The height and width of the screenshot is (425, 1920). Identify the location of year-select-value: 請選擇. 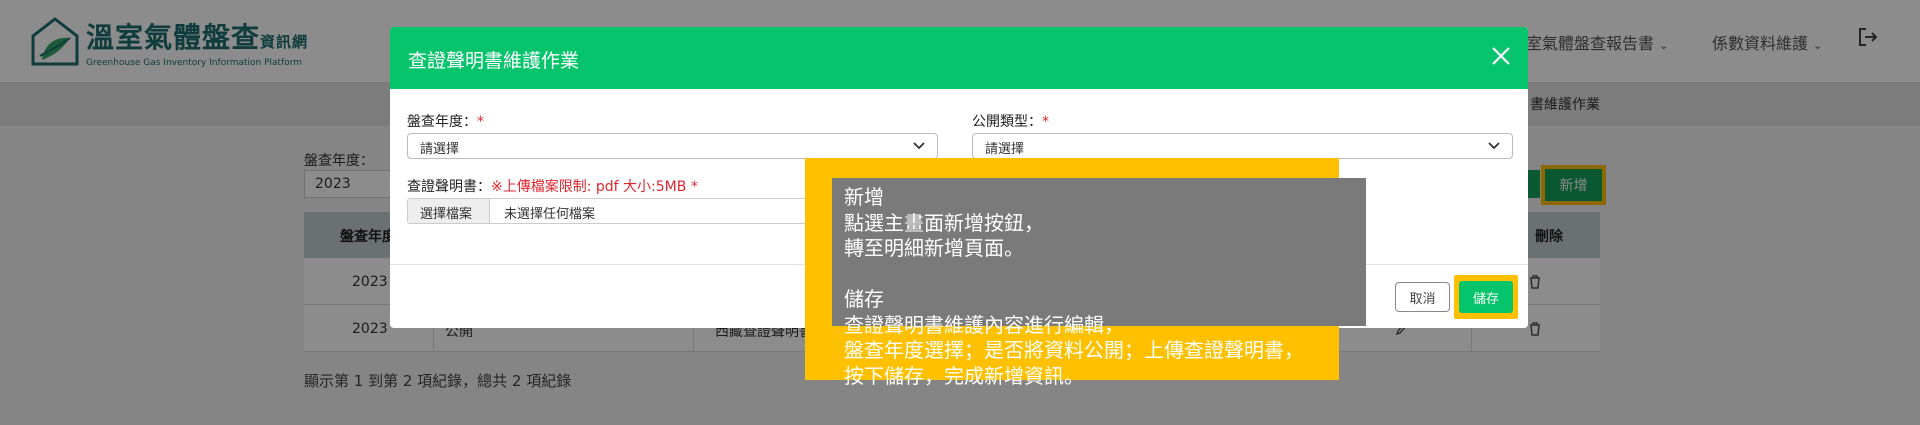
(440, 149).